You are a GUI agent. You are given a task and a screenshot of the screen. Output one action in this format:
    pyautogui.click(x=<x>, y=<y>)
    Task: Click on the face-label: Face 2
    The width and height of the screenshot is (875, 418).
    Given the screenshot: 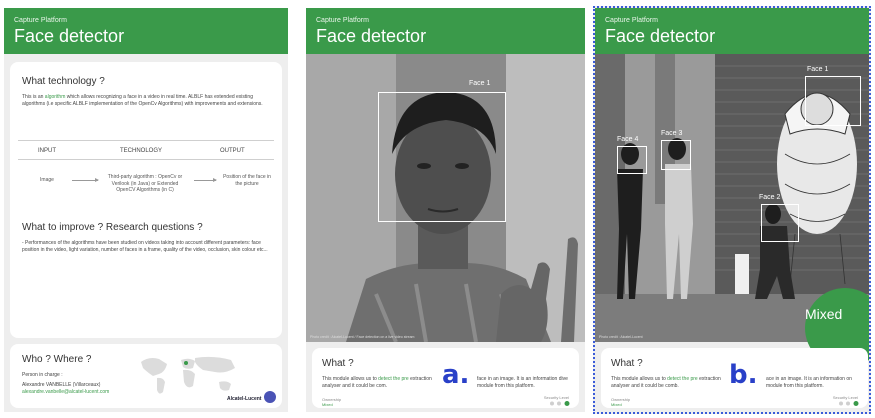 What is the action you would take?
    pyautogui.click(x=770, y=197)
    